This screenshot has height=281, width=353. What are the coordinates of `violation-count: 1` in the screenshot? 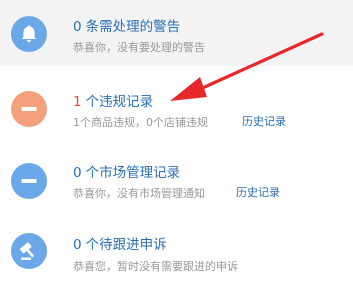 It's located at (77, 102).